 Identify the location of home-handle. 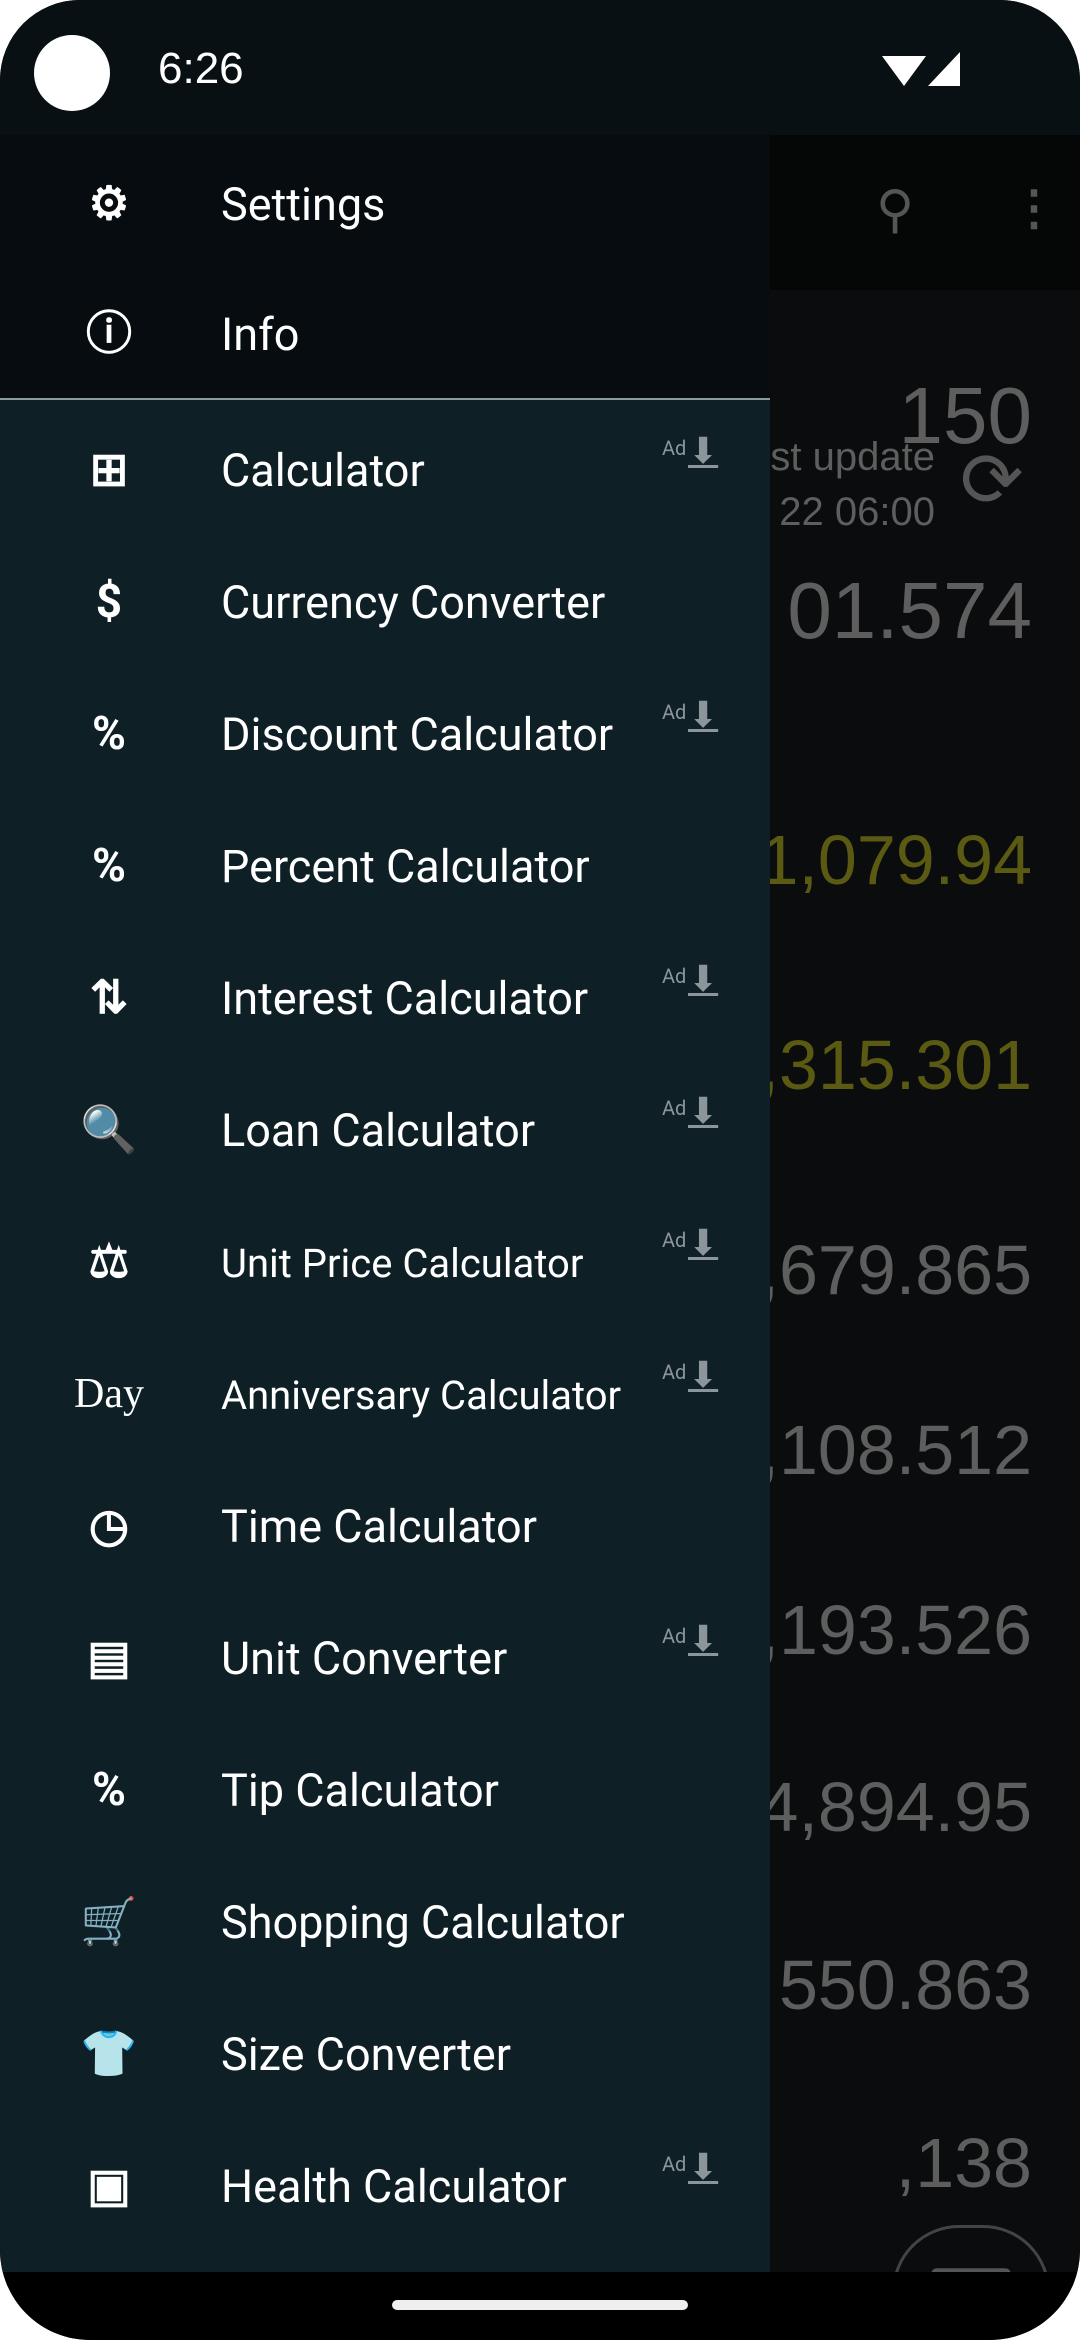
(540, 2305).